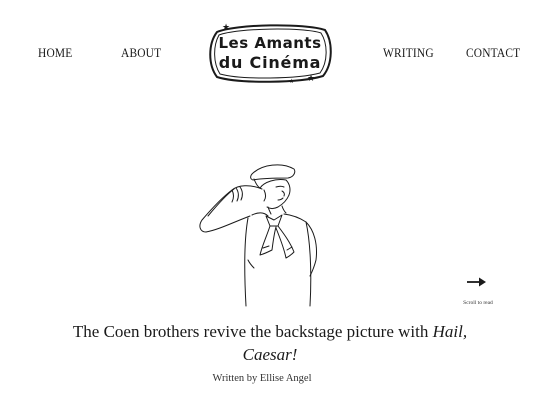 The width and height of the screenshot is (540, 405). I want to click on sailor-saluting-illustration, so click(260, 234).